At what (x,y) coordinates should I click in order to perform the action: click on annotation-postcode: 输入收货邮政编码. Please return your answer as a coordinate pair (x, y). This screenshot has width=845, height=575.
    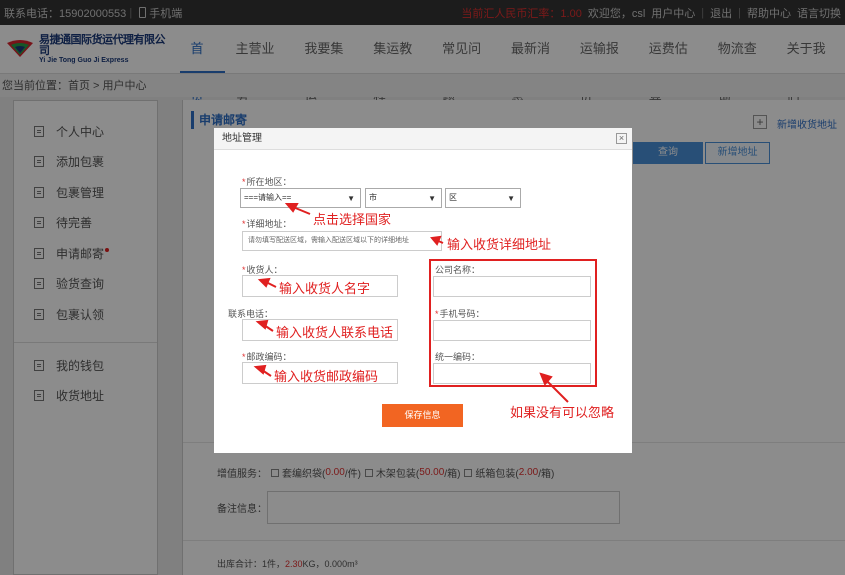
    Looking at the image, I should click on (326, 376).